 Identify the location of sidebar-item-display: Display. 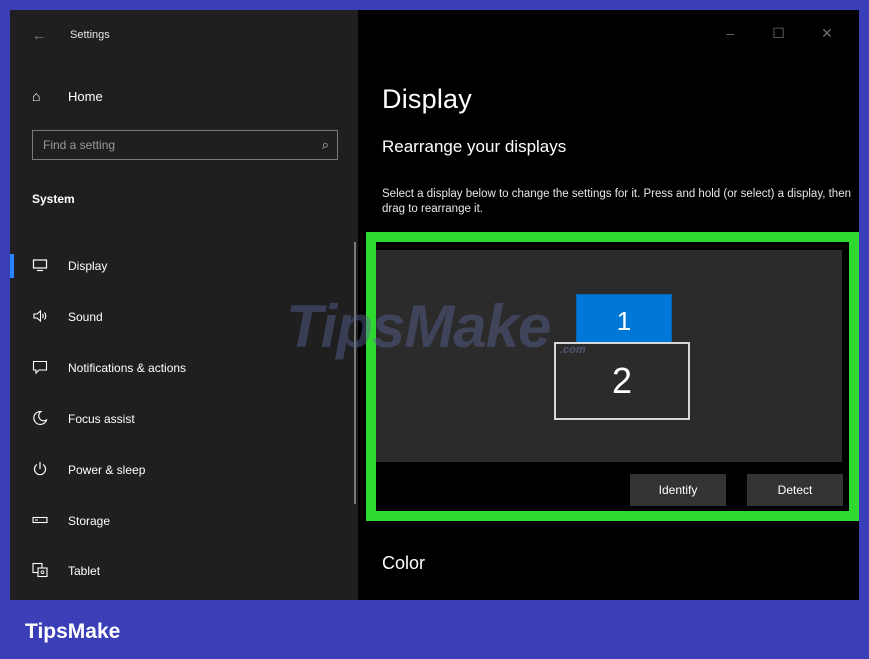
(180, 266).